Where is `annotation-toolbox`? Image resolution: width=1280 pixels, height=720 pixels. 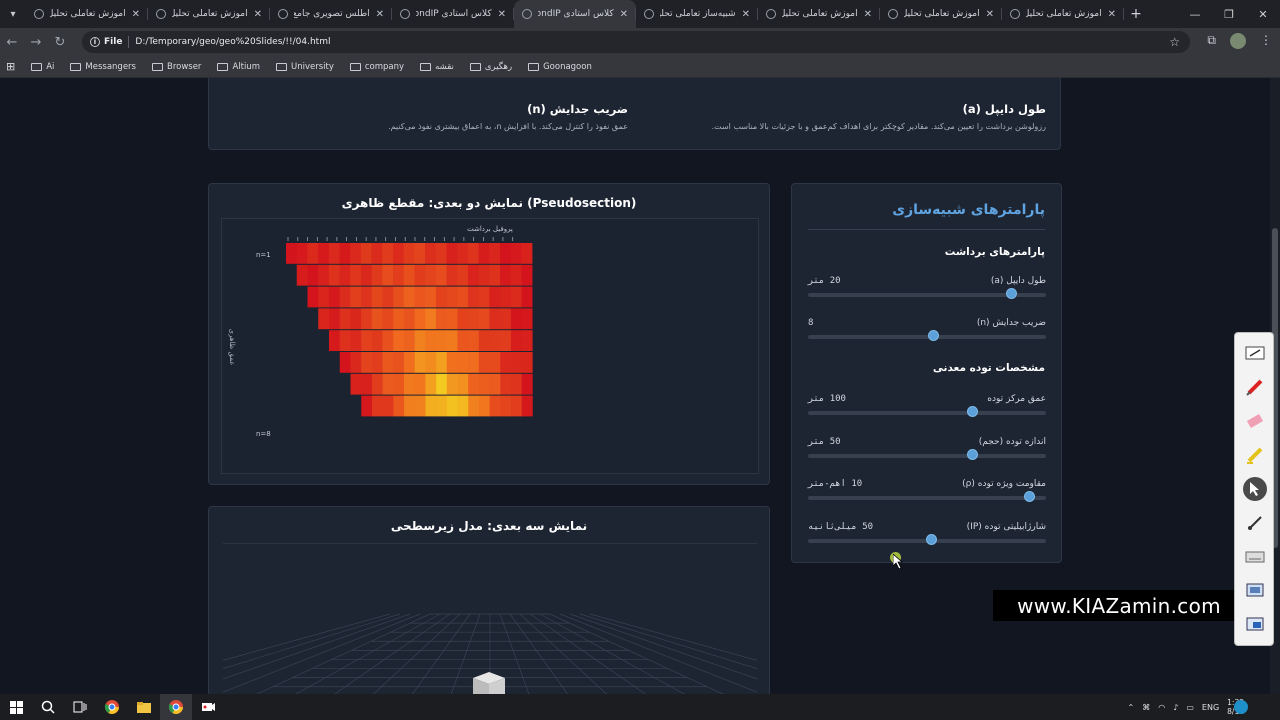 annotation-toolbox is located at coordinates (1254, 489).